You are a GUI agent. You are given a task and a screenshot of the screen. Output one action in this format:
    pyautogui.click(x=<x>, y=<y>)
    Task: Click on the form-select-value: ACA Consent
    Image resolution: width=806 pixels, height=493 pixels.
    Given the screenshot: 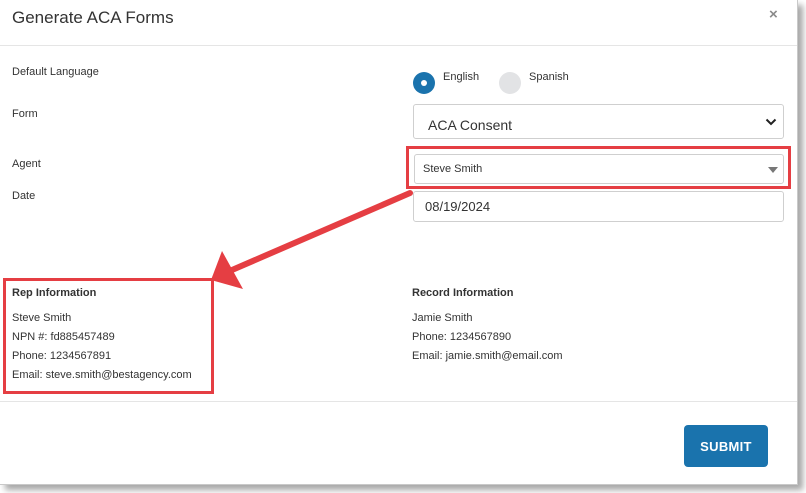 What is the action you would take?
    pyautogui.click(x=470, y=125)
    